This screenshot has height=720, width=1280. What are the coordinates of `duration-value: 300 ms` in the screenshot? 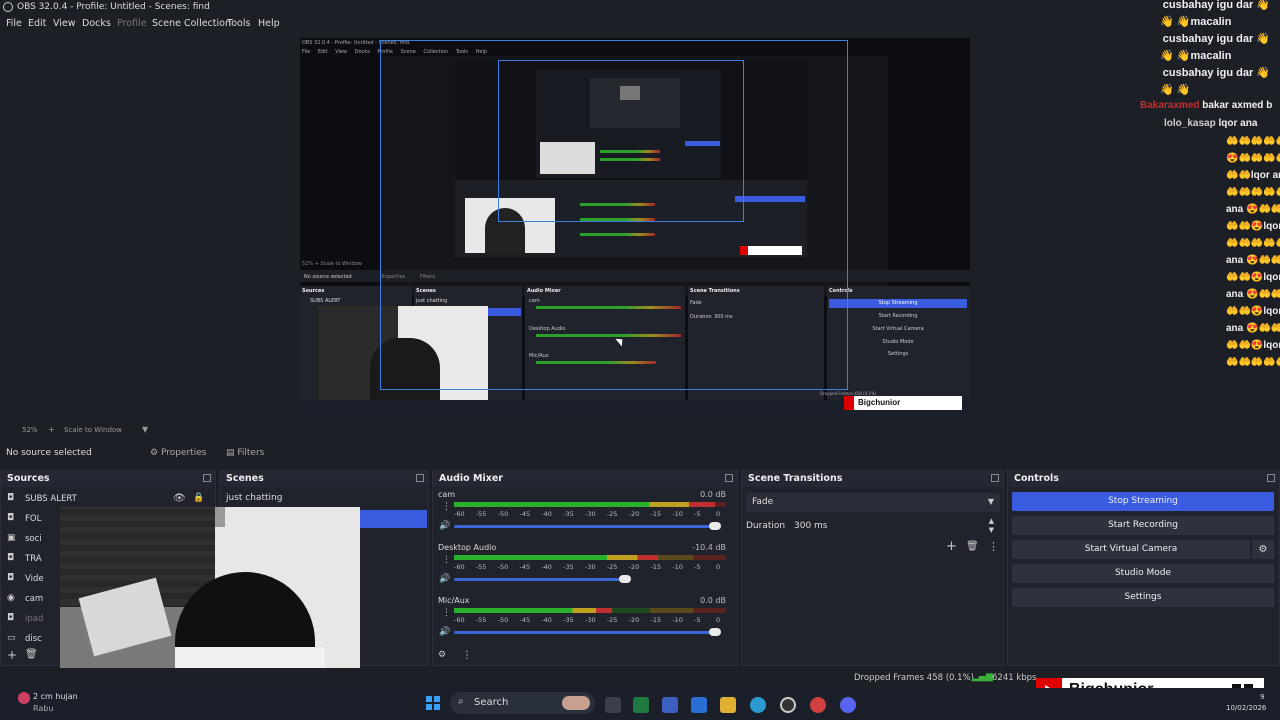 It's located at (811, 526).